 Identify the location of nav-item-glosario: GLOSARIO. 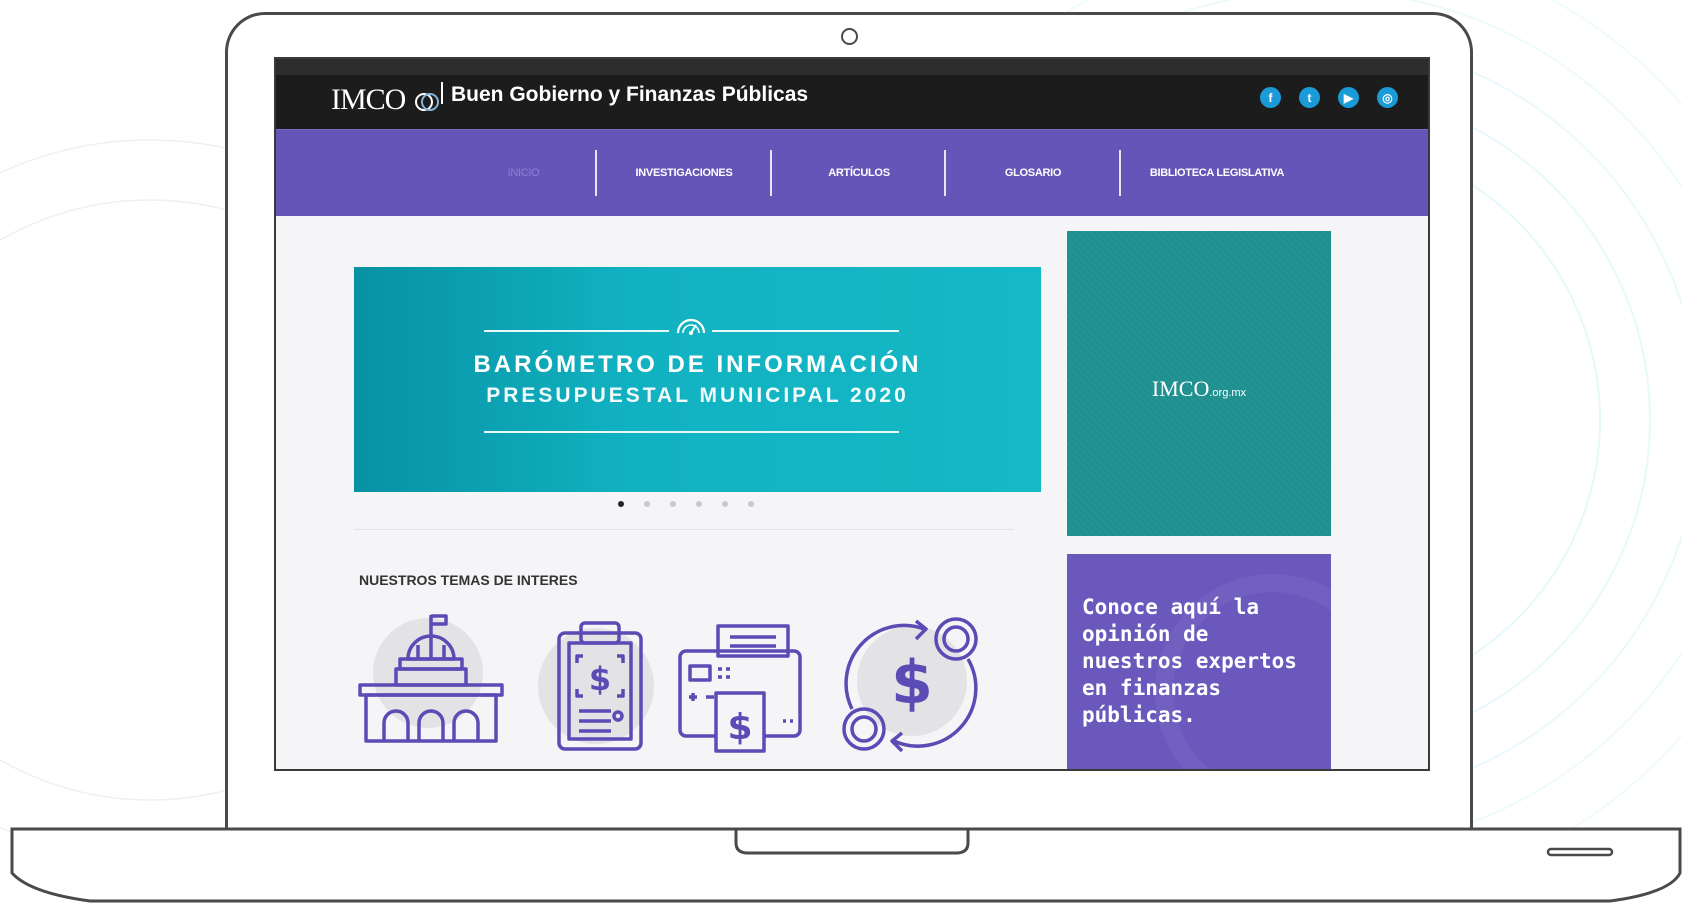
(1033, 173).